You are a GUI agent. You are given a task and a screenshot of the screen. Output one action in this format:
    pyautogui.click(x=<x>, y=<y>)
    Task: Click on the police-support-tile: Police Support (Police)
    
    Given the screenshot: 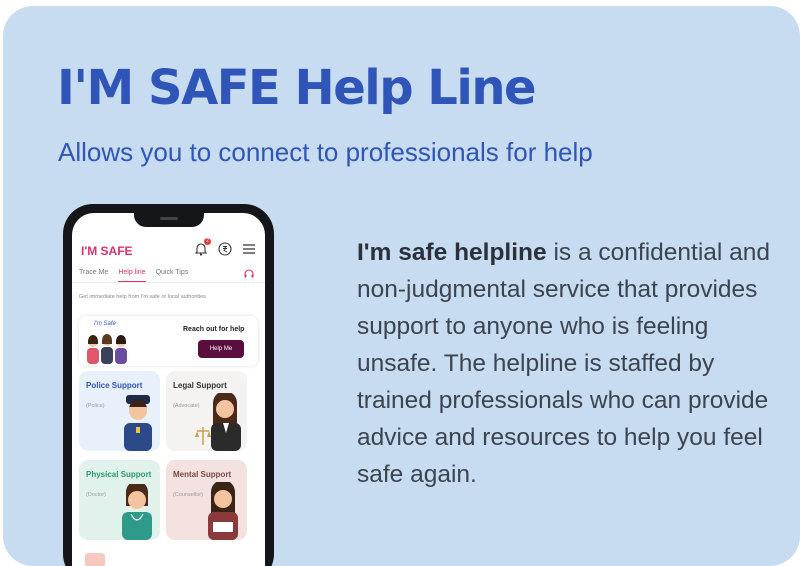 What is the action you would take?
    pyautogui.click(x=119, y=411)
    